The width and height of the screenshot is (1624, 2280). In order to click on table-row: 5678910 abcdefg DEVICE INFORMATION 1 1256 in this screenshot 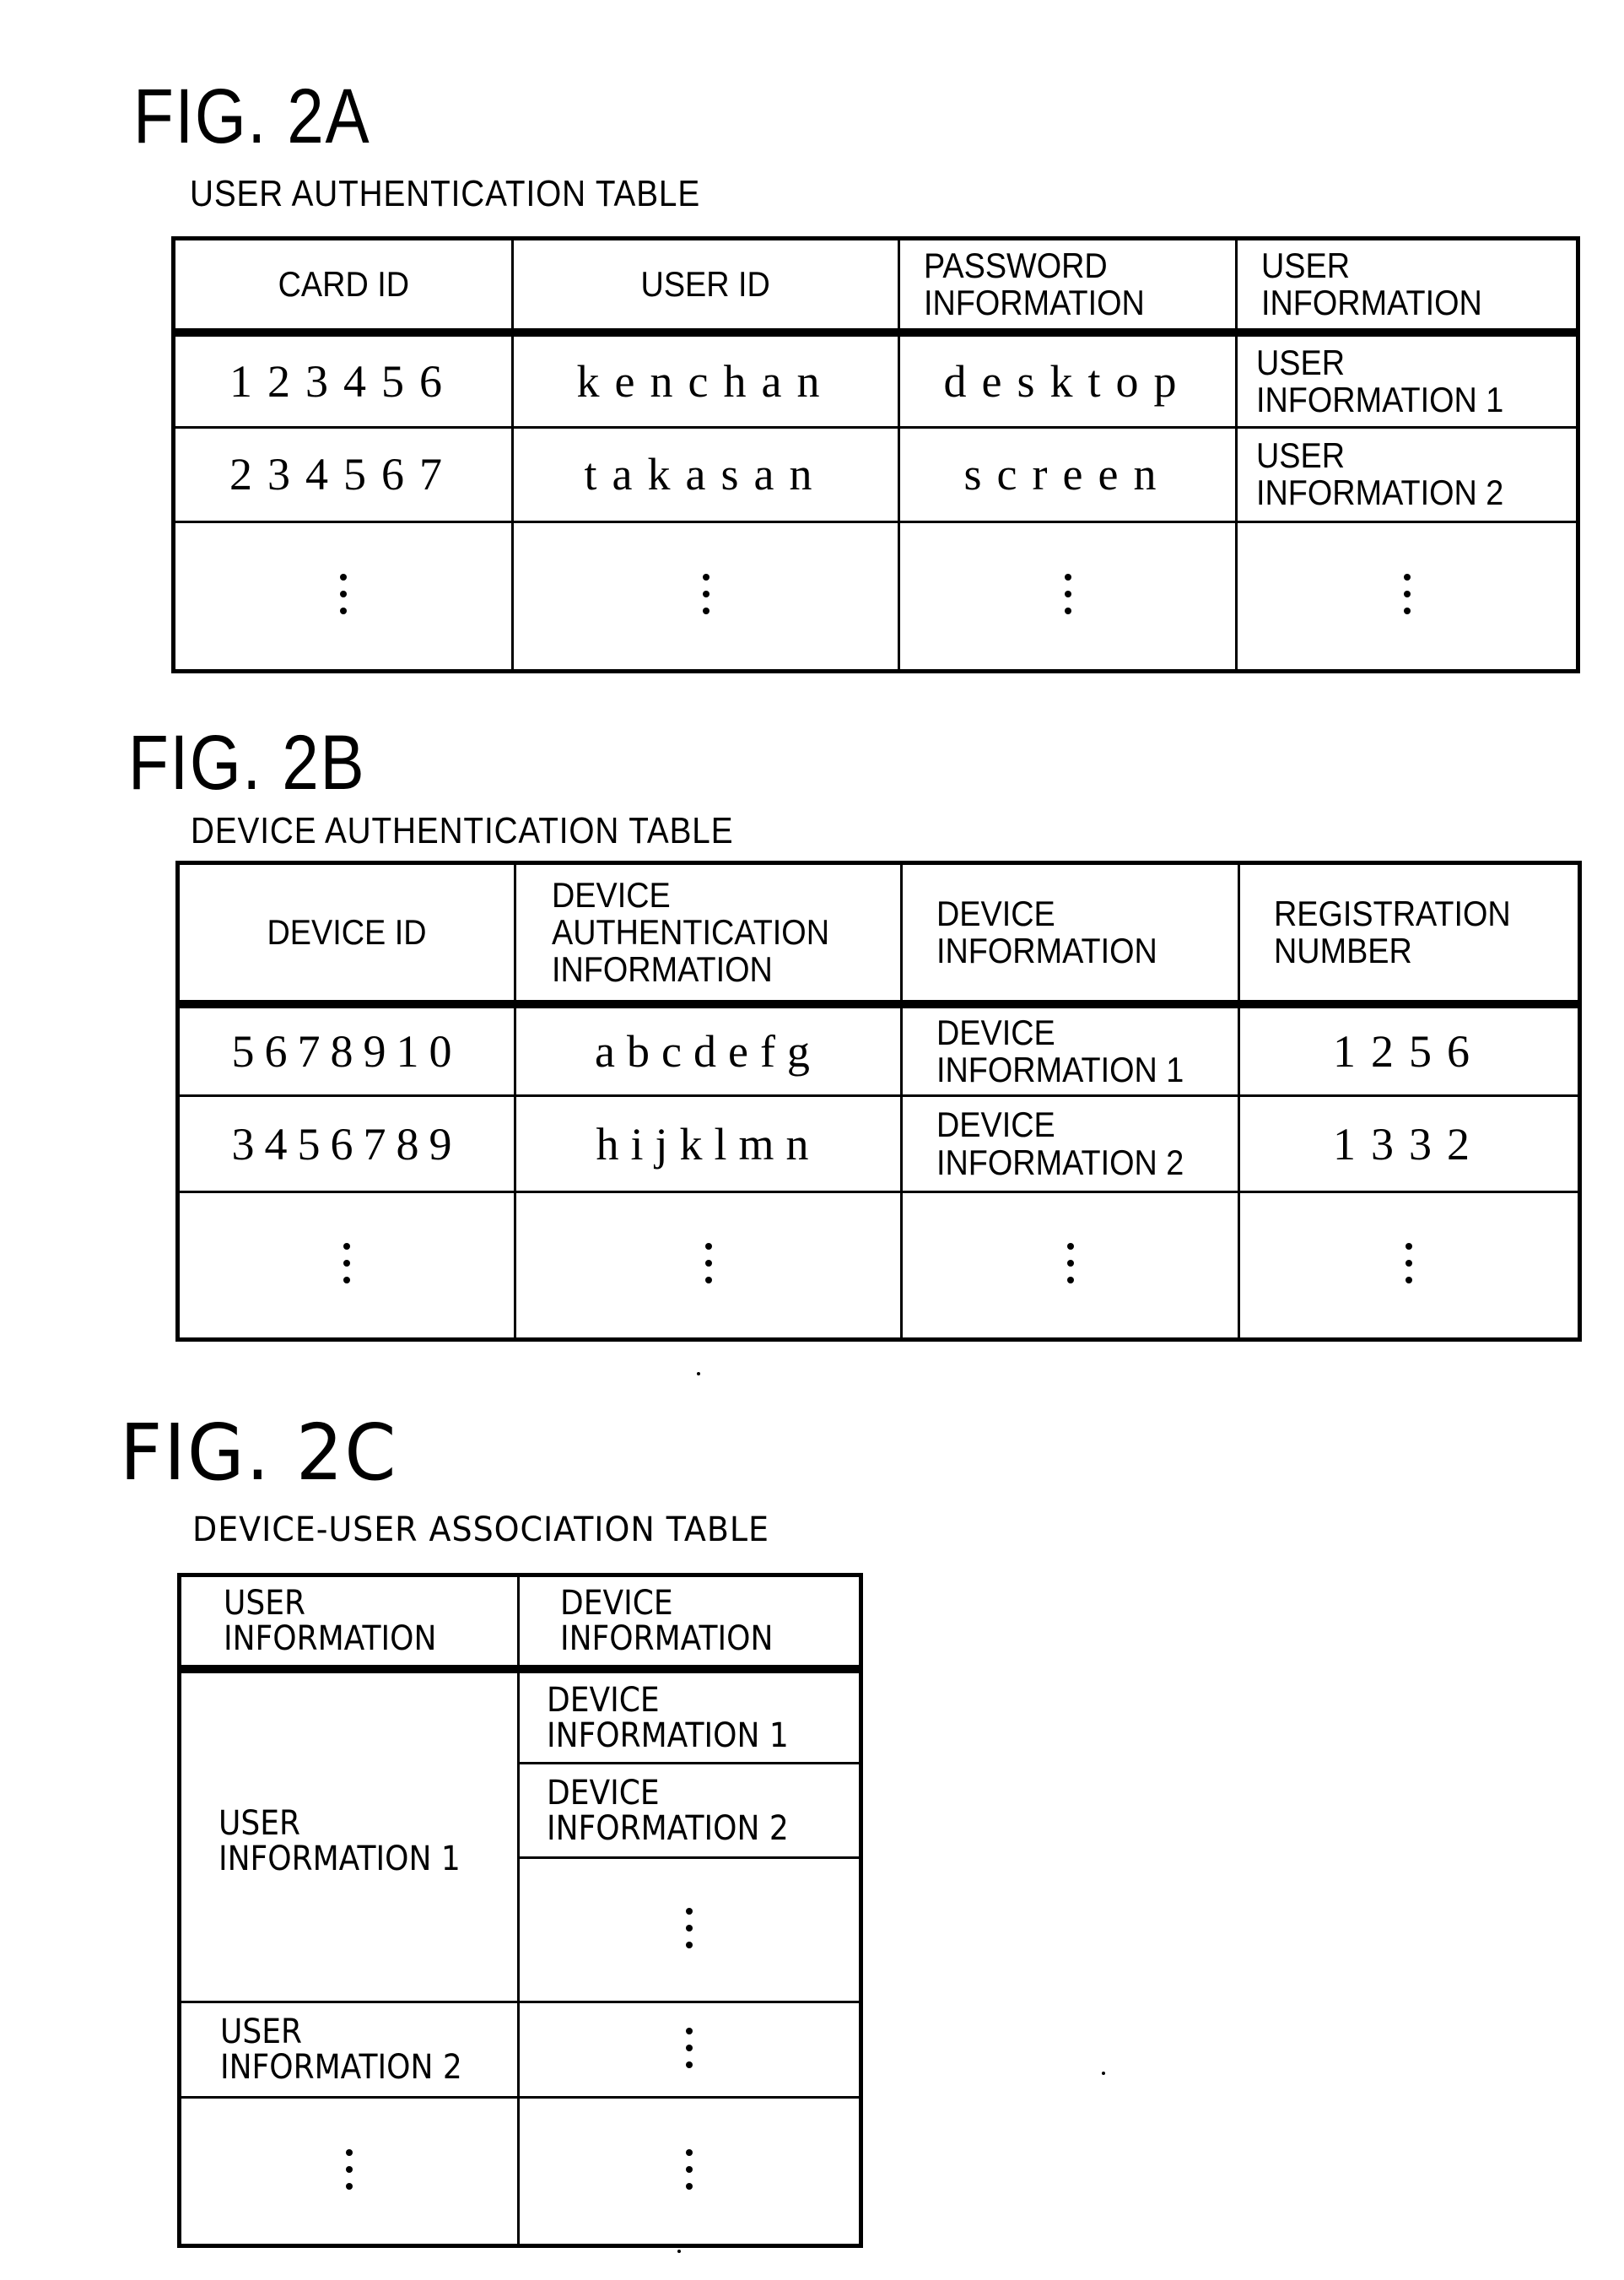, I will do `click(878, 1050)`.